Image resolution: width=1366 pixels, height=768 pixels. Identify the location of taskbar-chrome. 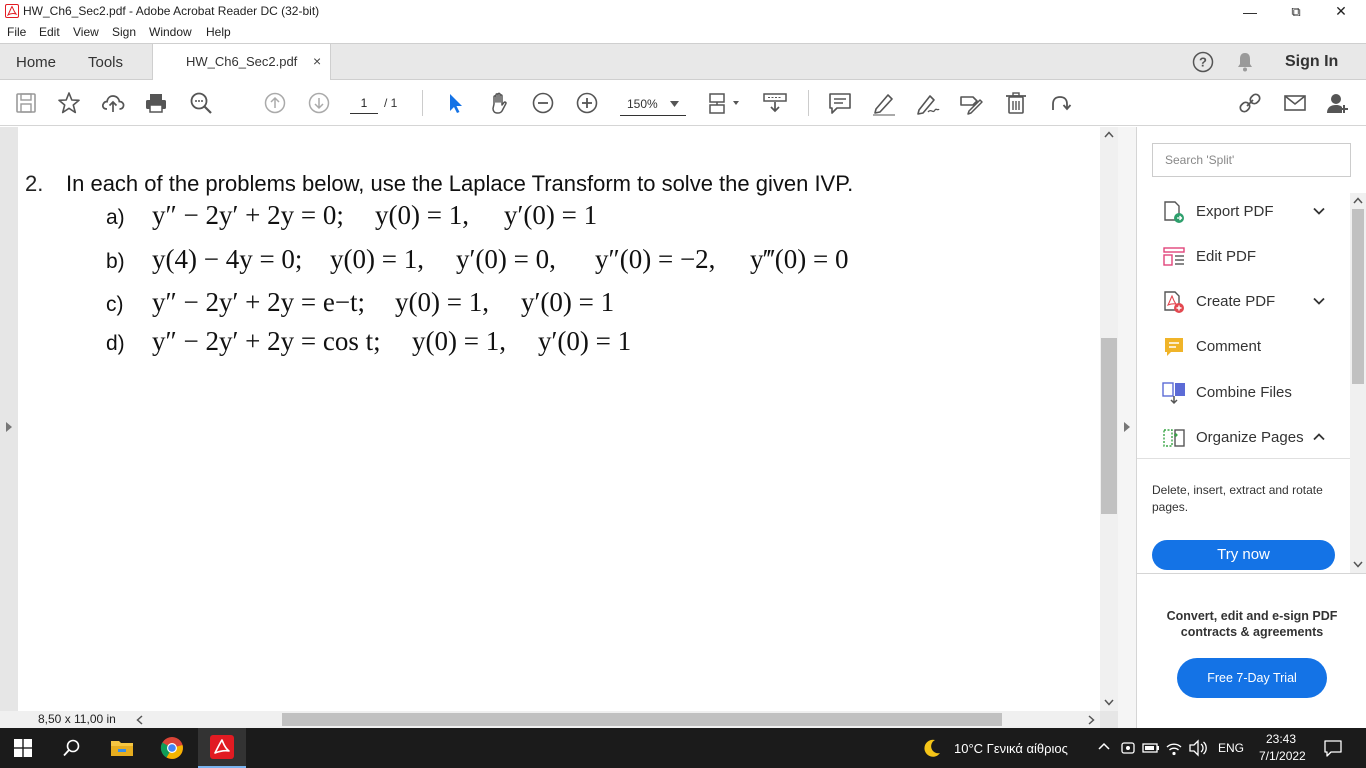
(172, 748).